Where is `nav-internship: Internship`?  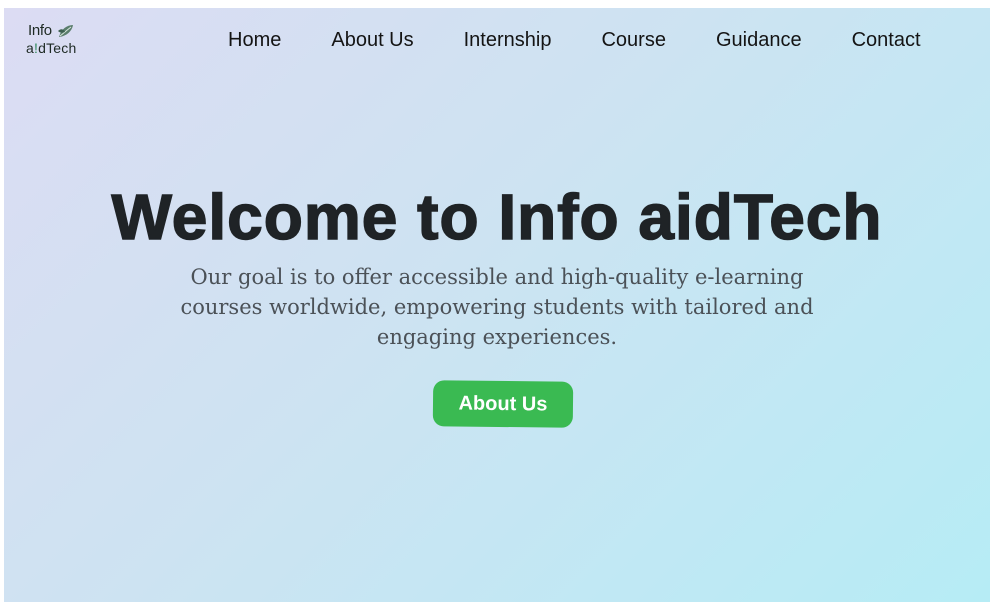
nav-internship: Internship is located at coordinates (508, 40).